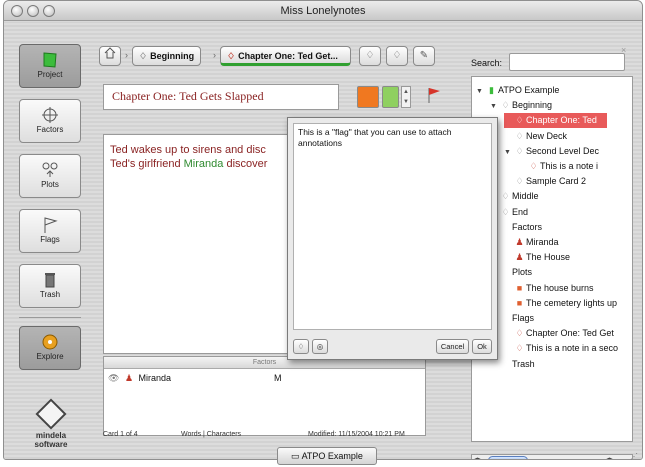 The height and width of the screenshot is (467, 645). What do you see at coordinates (50, 129) in the screenshot?
I see `sidebar-item-label: Factors` at bounding box center [50, 129].